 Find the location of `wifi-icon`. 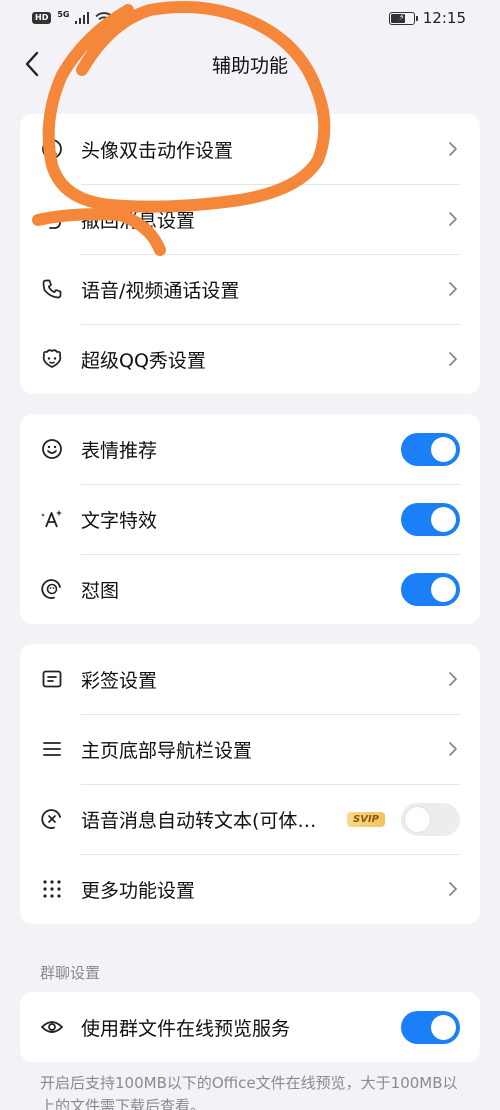

wifi-icon is located at coordinates (104, 18).